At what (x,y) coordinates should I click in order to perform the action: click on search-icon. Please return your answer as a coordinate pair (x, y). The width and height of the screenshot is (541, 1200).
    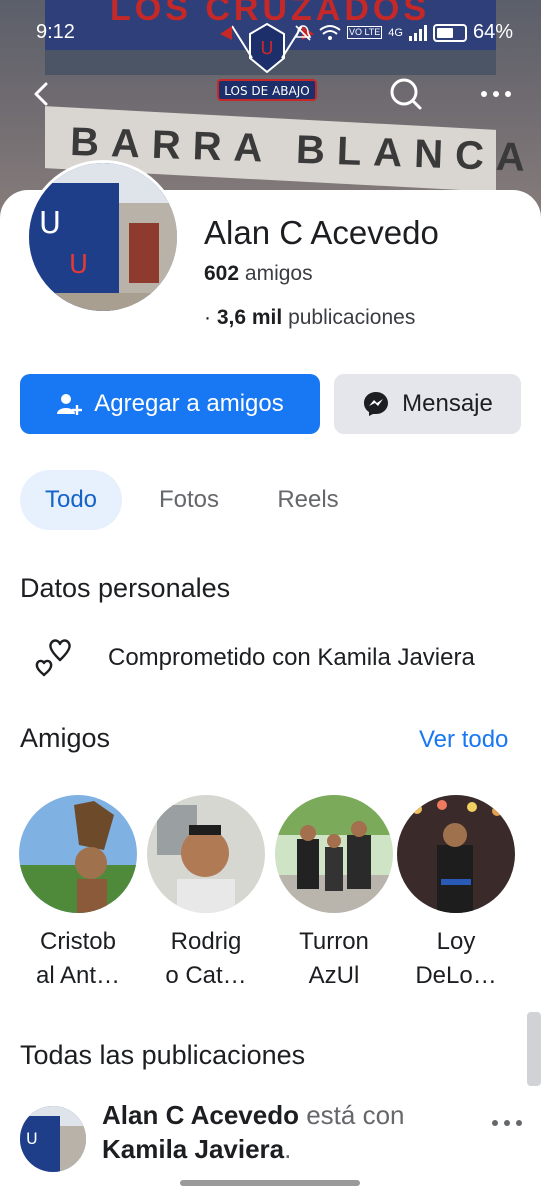
    Looking at the image, I should click on (406, 94).